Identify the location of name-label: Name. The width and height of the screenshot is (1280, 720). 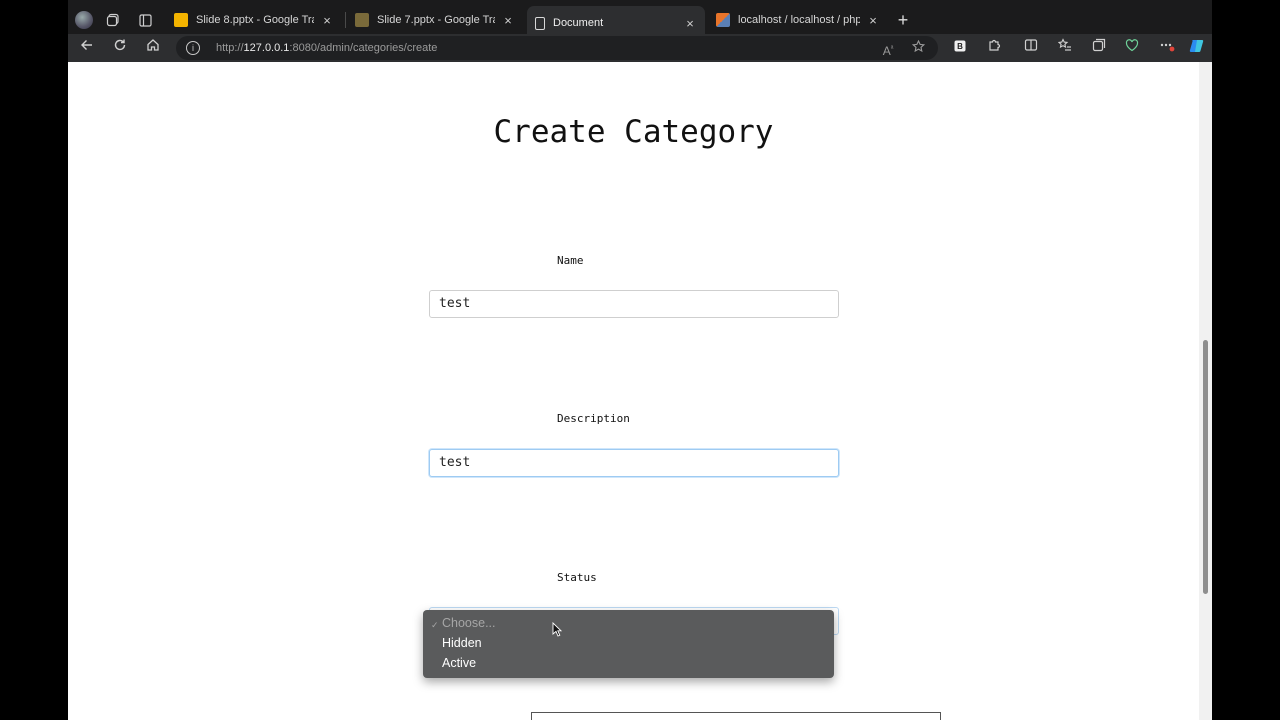
(570, 260).